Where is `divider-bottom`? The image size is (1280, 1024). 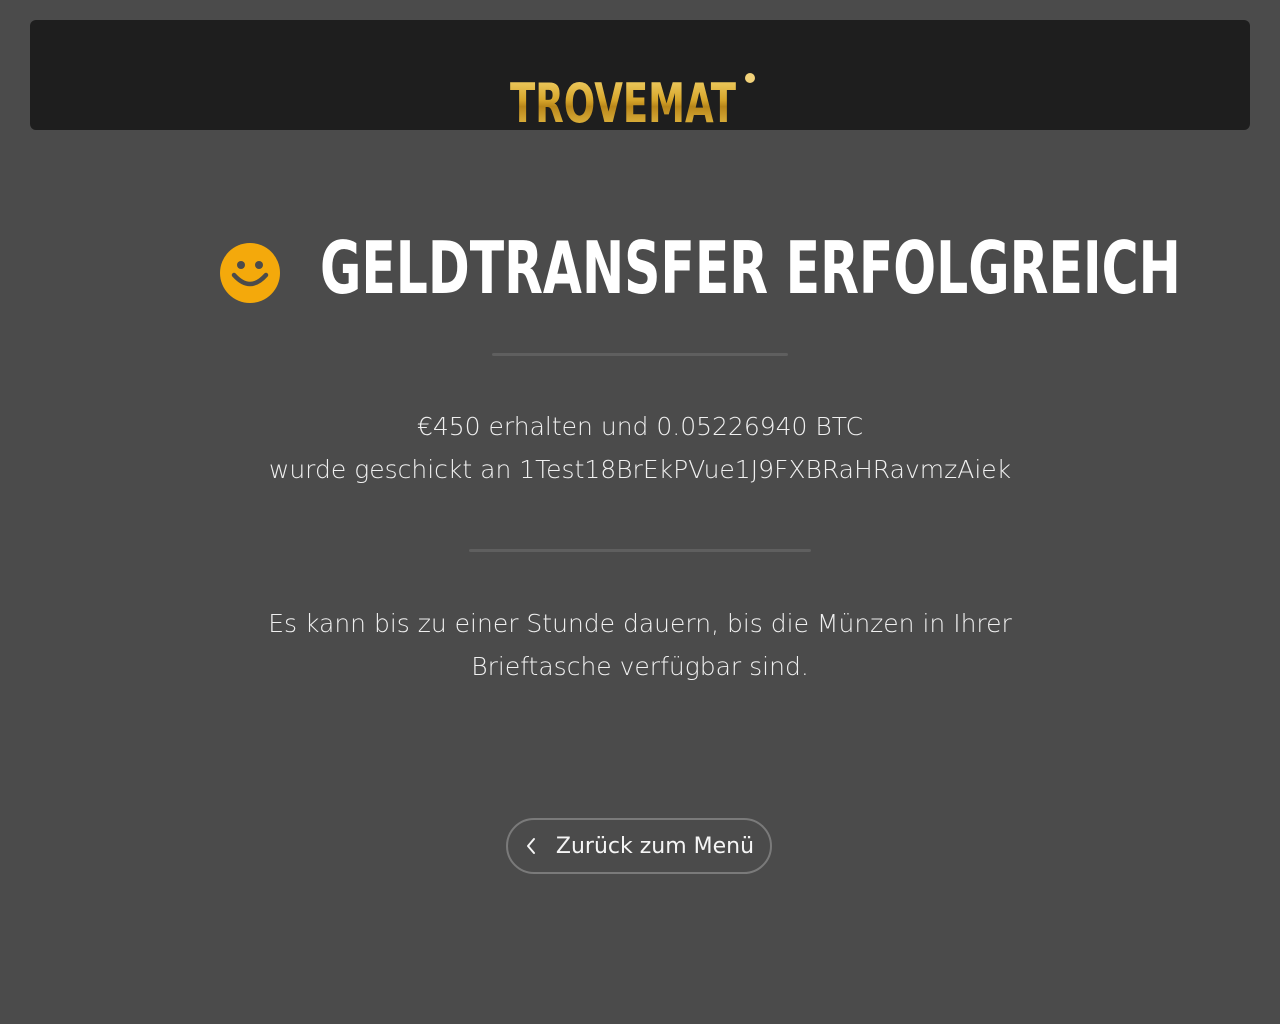
divider-bottom is located at coordinates (640, 550).